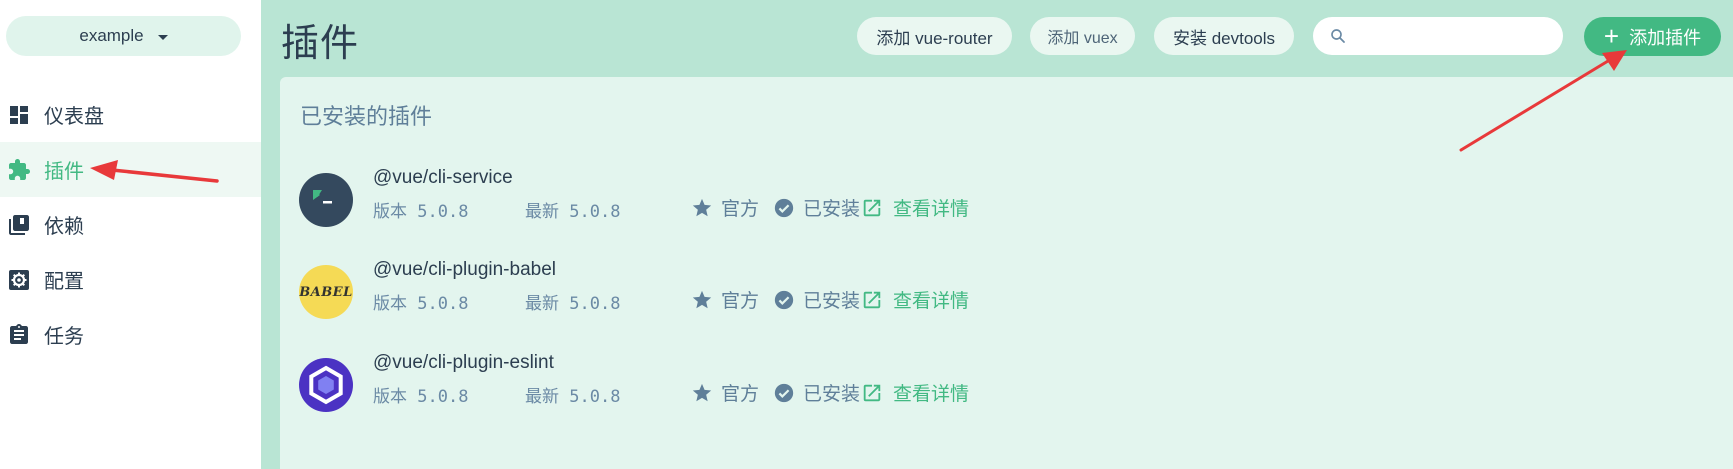 The width and height of the screenshot is (1733, 469). I want to click on project-name: example, so click(111, 35).